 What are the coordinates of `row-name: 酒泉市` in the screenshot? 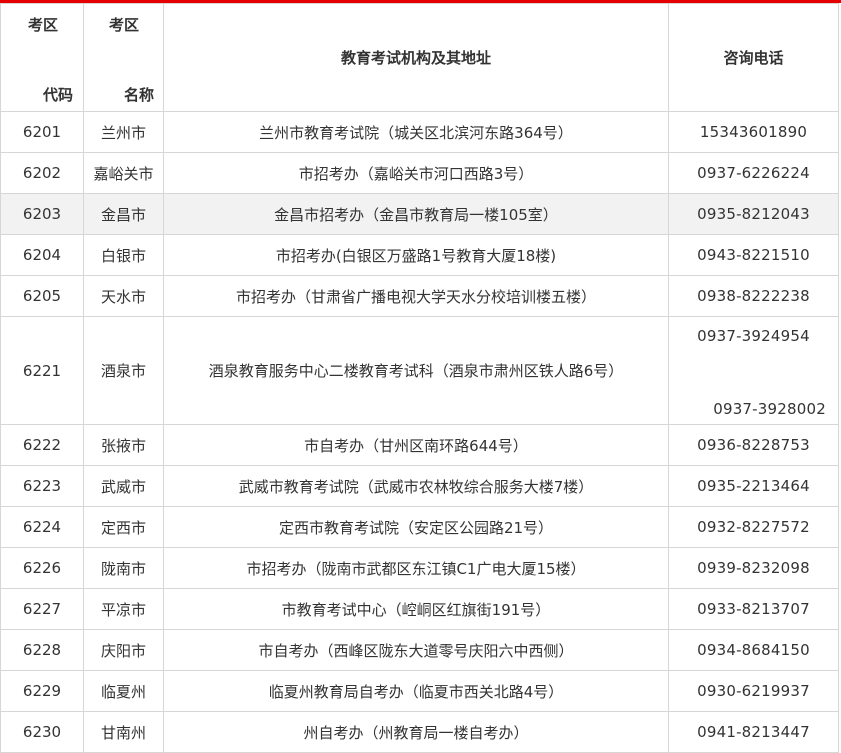 It's located at (123, 370).